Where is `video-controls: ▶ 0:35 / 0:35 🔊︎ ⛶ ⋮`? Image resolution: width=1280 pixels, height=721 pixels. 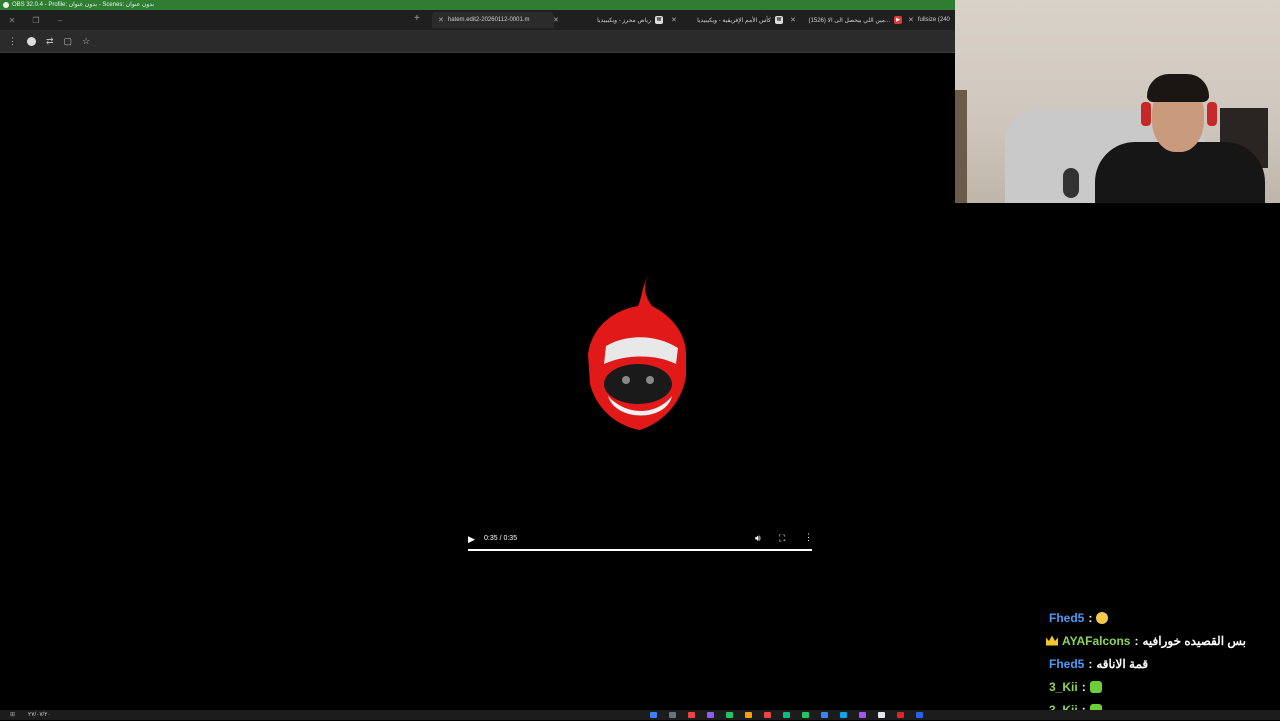
video-controls: ▶ 0:35 / 0:35 🔊︎ ⛶ ⋮ is located at coordinates (640, 541).